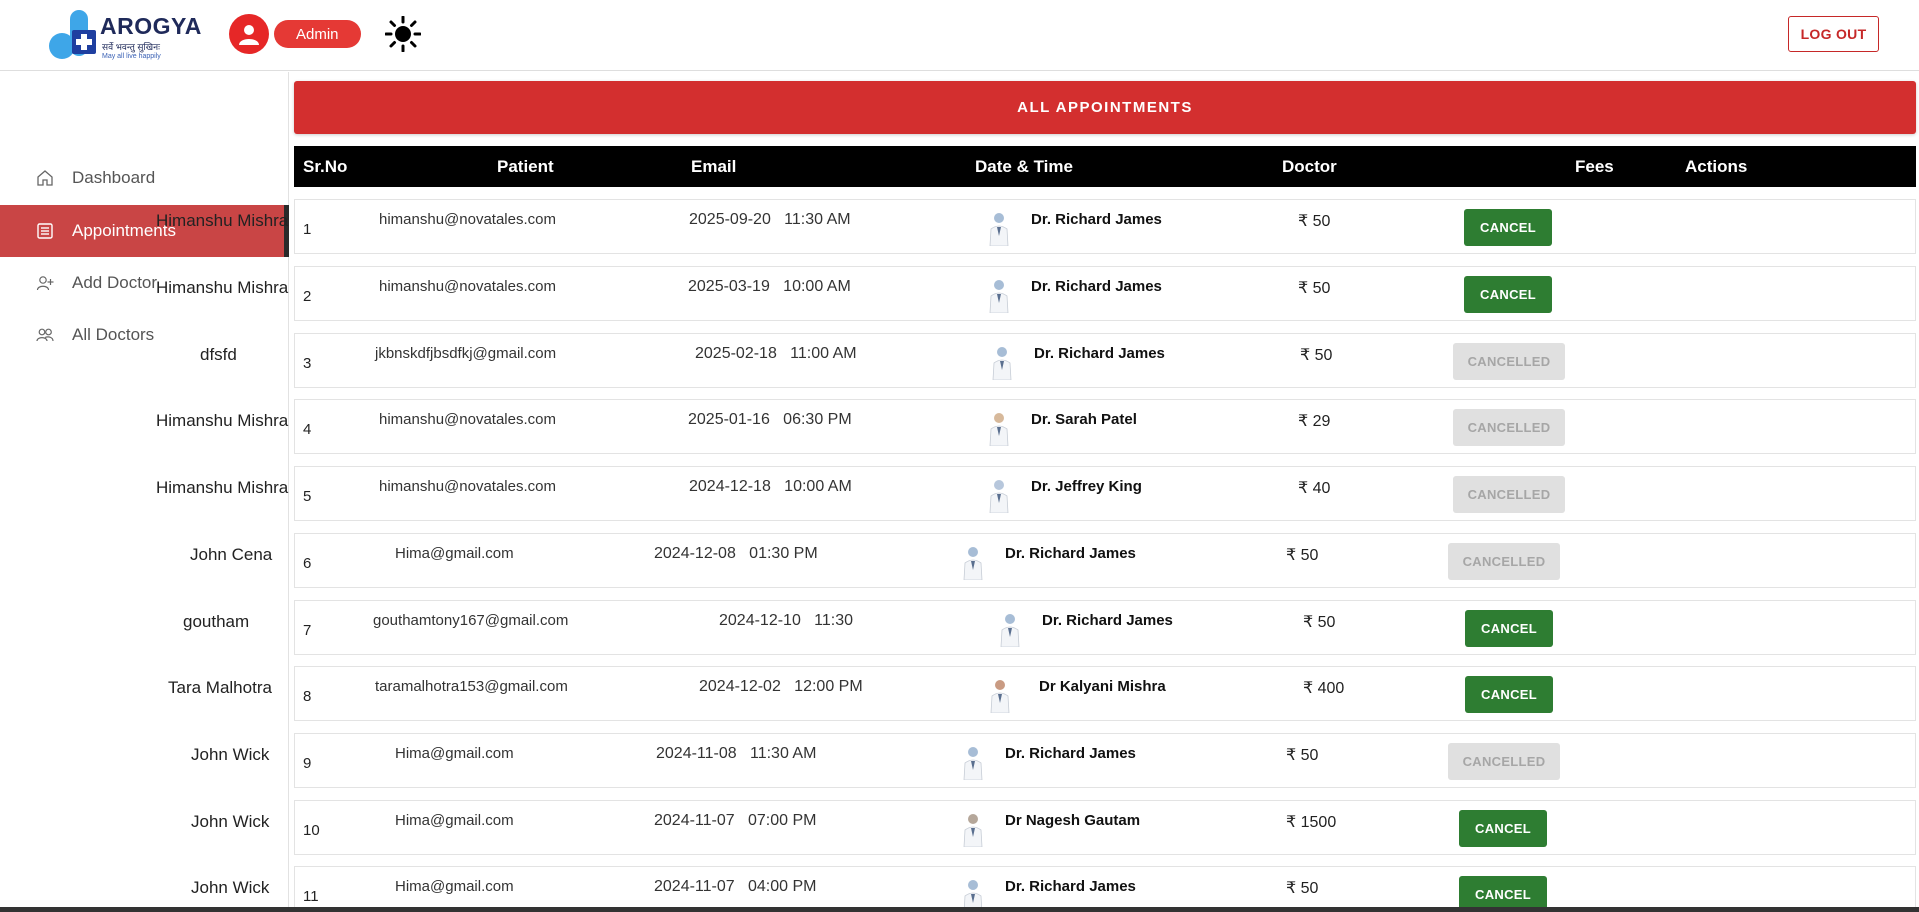  I want to click on sidebar-item-all-doctors: All Doctors, so click(144, 335).